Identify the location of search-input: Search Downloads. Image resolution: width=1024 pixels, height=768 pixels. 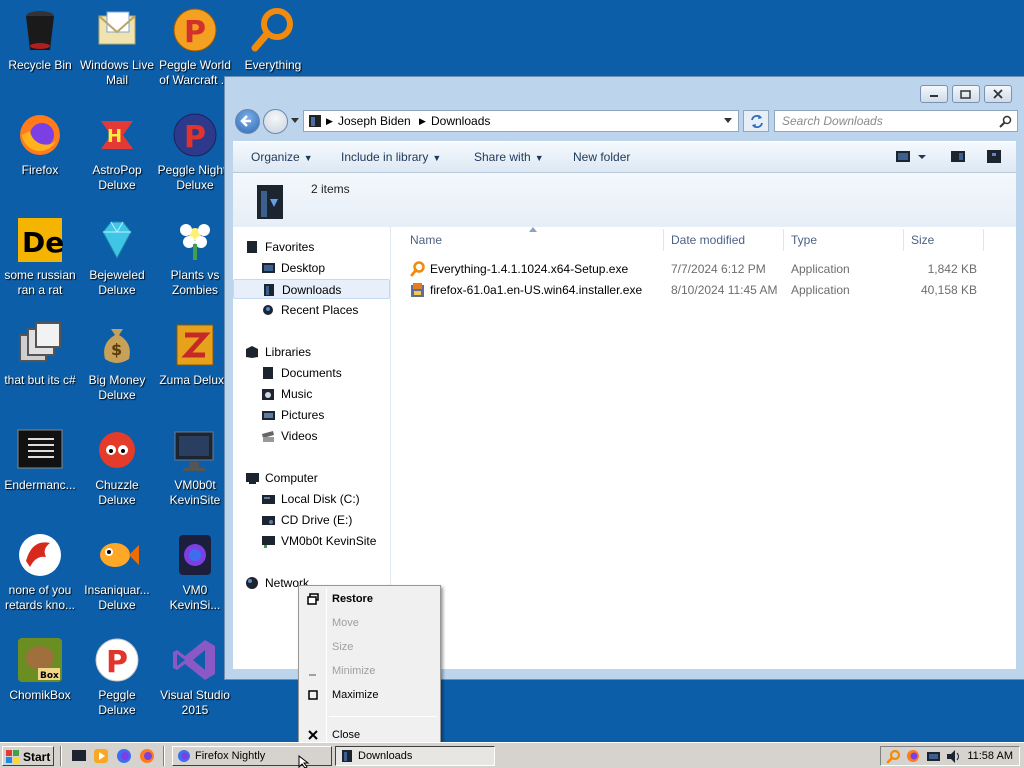
(896, 121).